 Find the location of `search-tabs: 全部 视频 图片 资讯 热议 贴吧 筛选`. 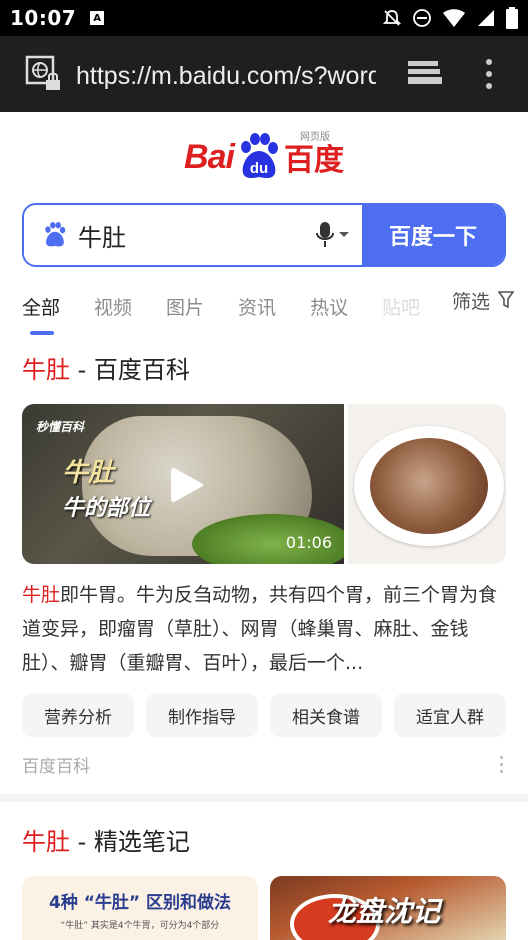

search-tabs: 全部 视频 图片 资讯 热议 贴吧 筛选 is located at coordinates (275, 309).